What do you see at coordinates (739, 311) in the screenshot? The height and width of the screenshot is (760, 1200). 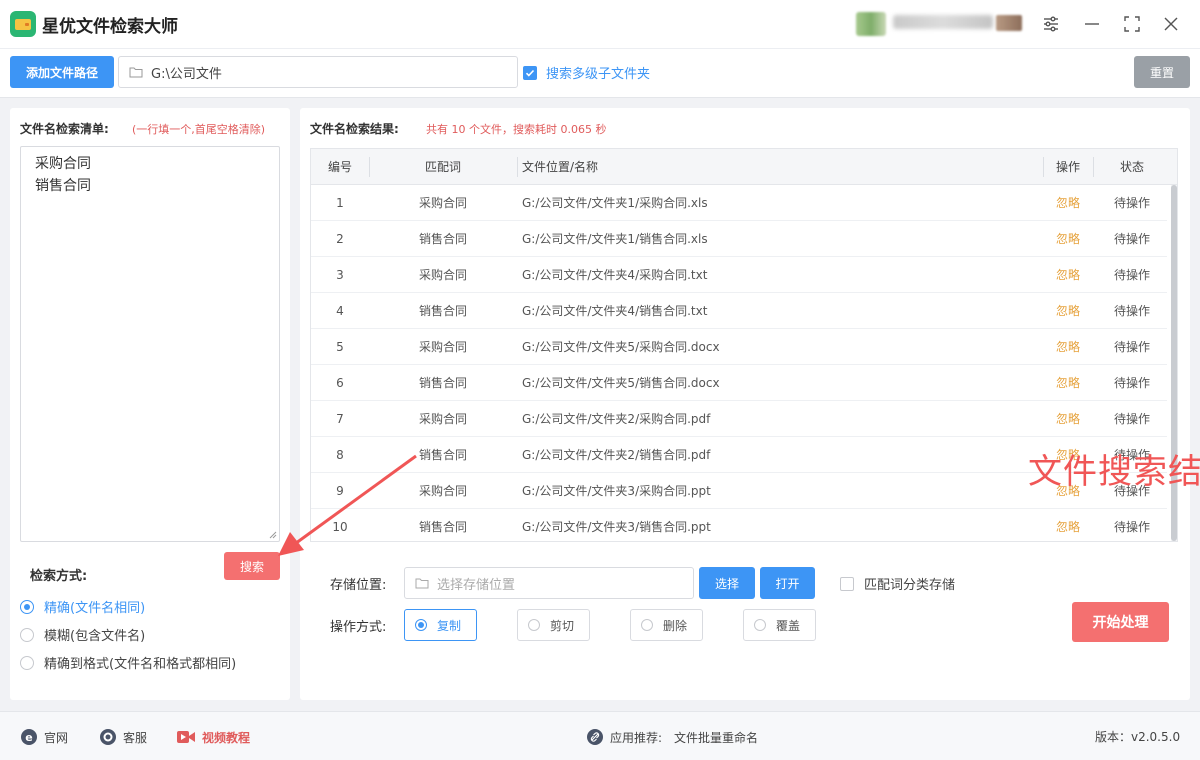 I see `table-row: 4 销售合同 G:/公司文件/文件夹4/销售合同.txt 忽略 待操作` at bounding box center [739, 311].